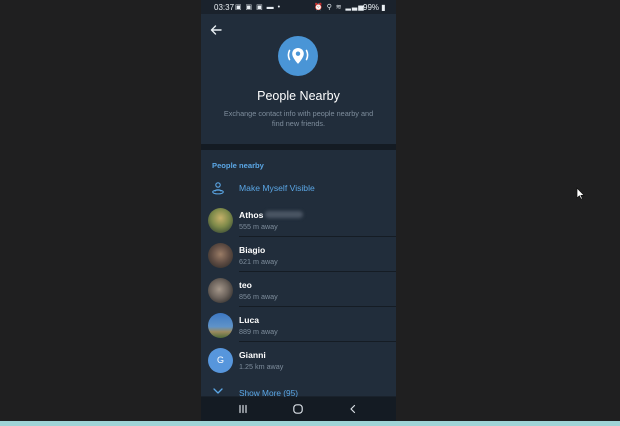  I want to click on recents-icon, so click(243, 409).